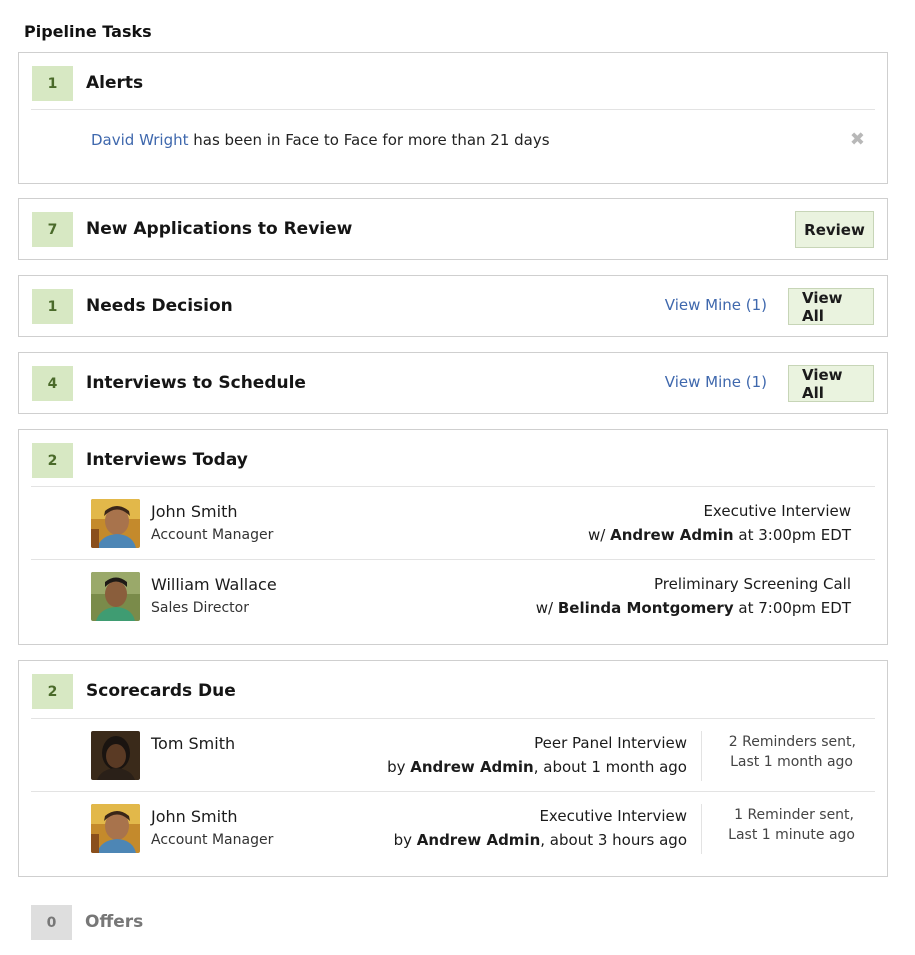  What do you see at coordinates (115, 83) in the screenshot?
I see `alerts-title: Alerts` at bounding box center [115, 83].